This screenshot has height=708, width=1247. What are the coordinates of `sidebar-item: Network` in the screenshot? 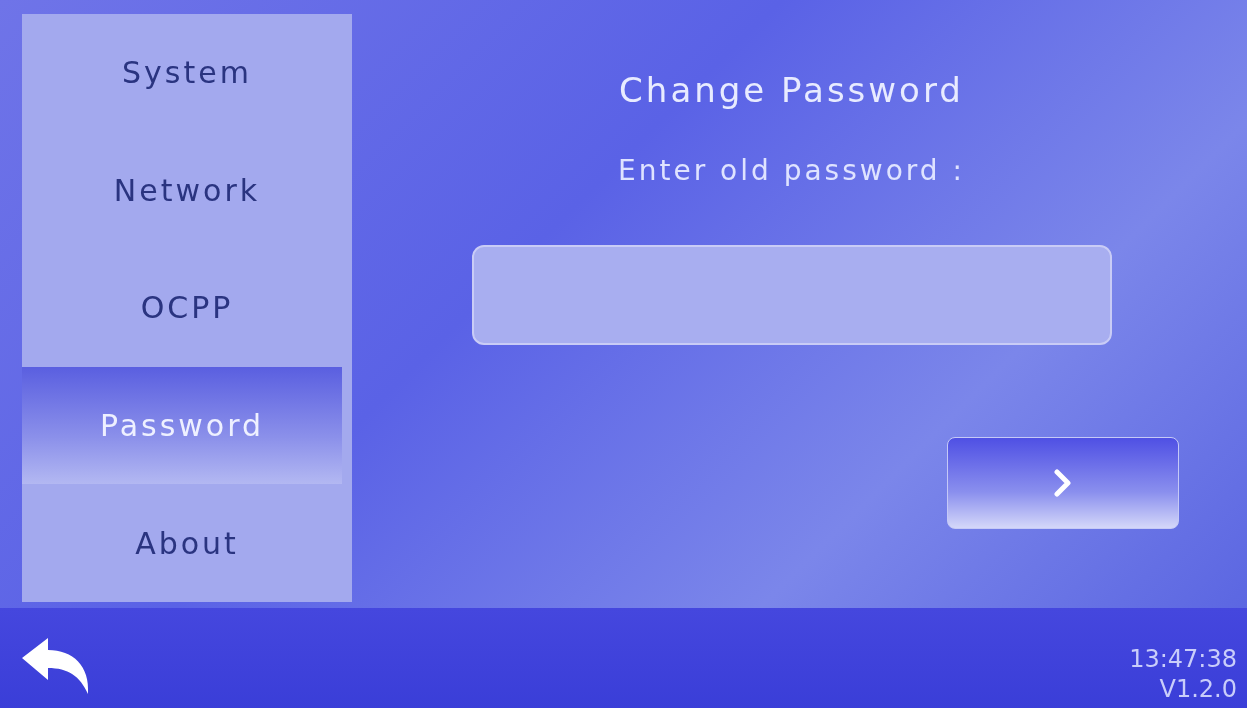 It's located at (187, 190).